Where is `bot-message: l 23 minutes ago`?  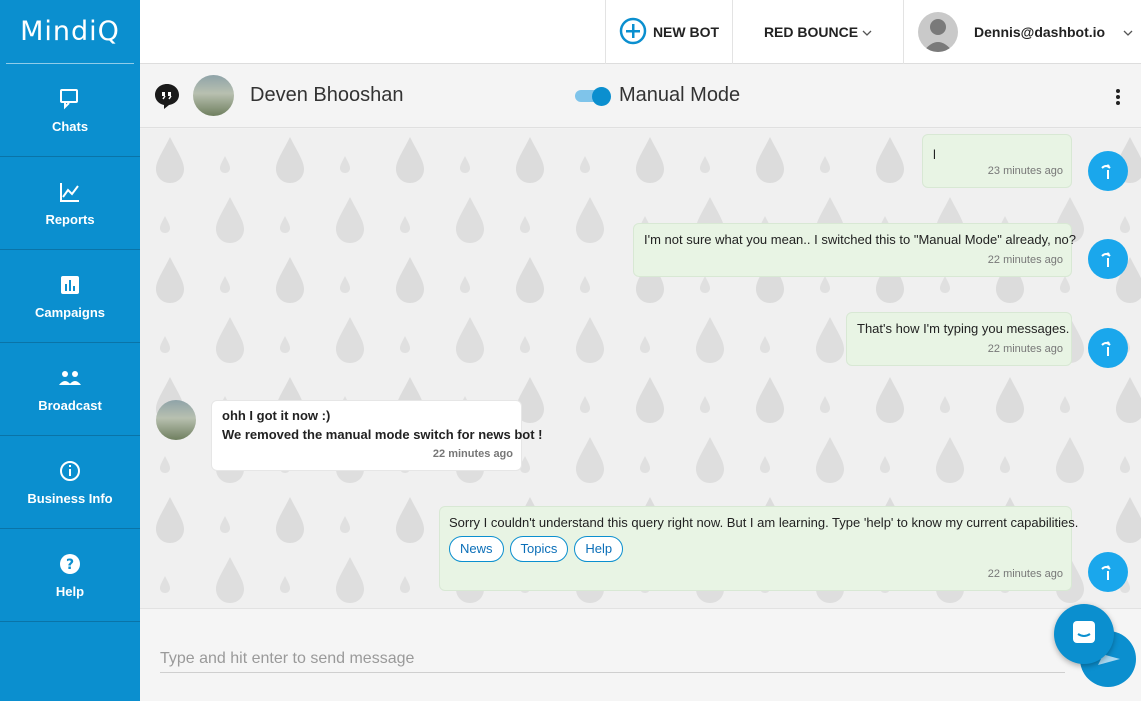 bot-message: l 23 minutes ago is located at coordinates (997, 161).